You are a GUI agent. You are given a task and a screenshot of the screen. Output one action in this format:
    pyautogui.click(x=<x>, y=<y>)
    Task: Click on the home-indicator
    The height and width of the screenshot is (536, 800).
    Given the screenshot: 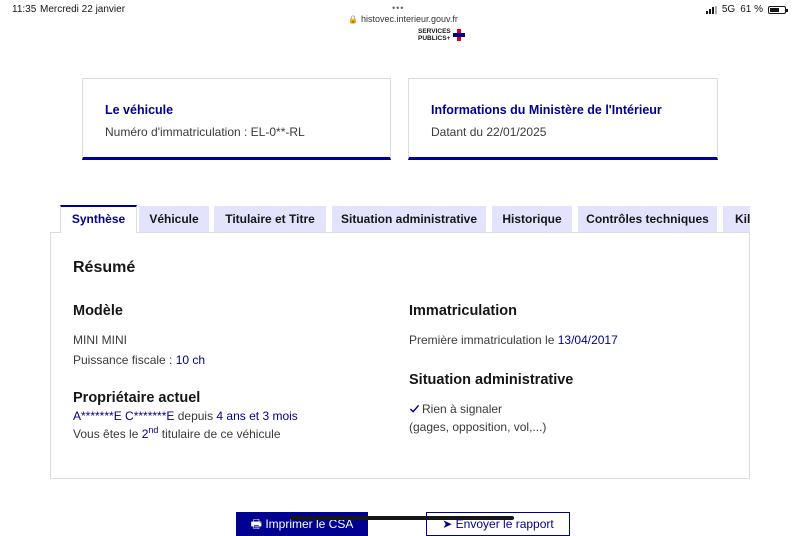 What is the action you would take?
    pyautogui.click(x=402, y=518)
    